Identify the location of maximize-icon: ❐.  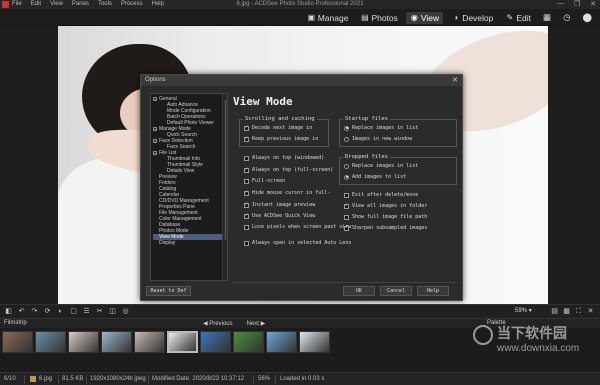
(577, 4).